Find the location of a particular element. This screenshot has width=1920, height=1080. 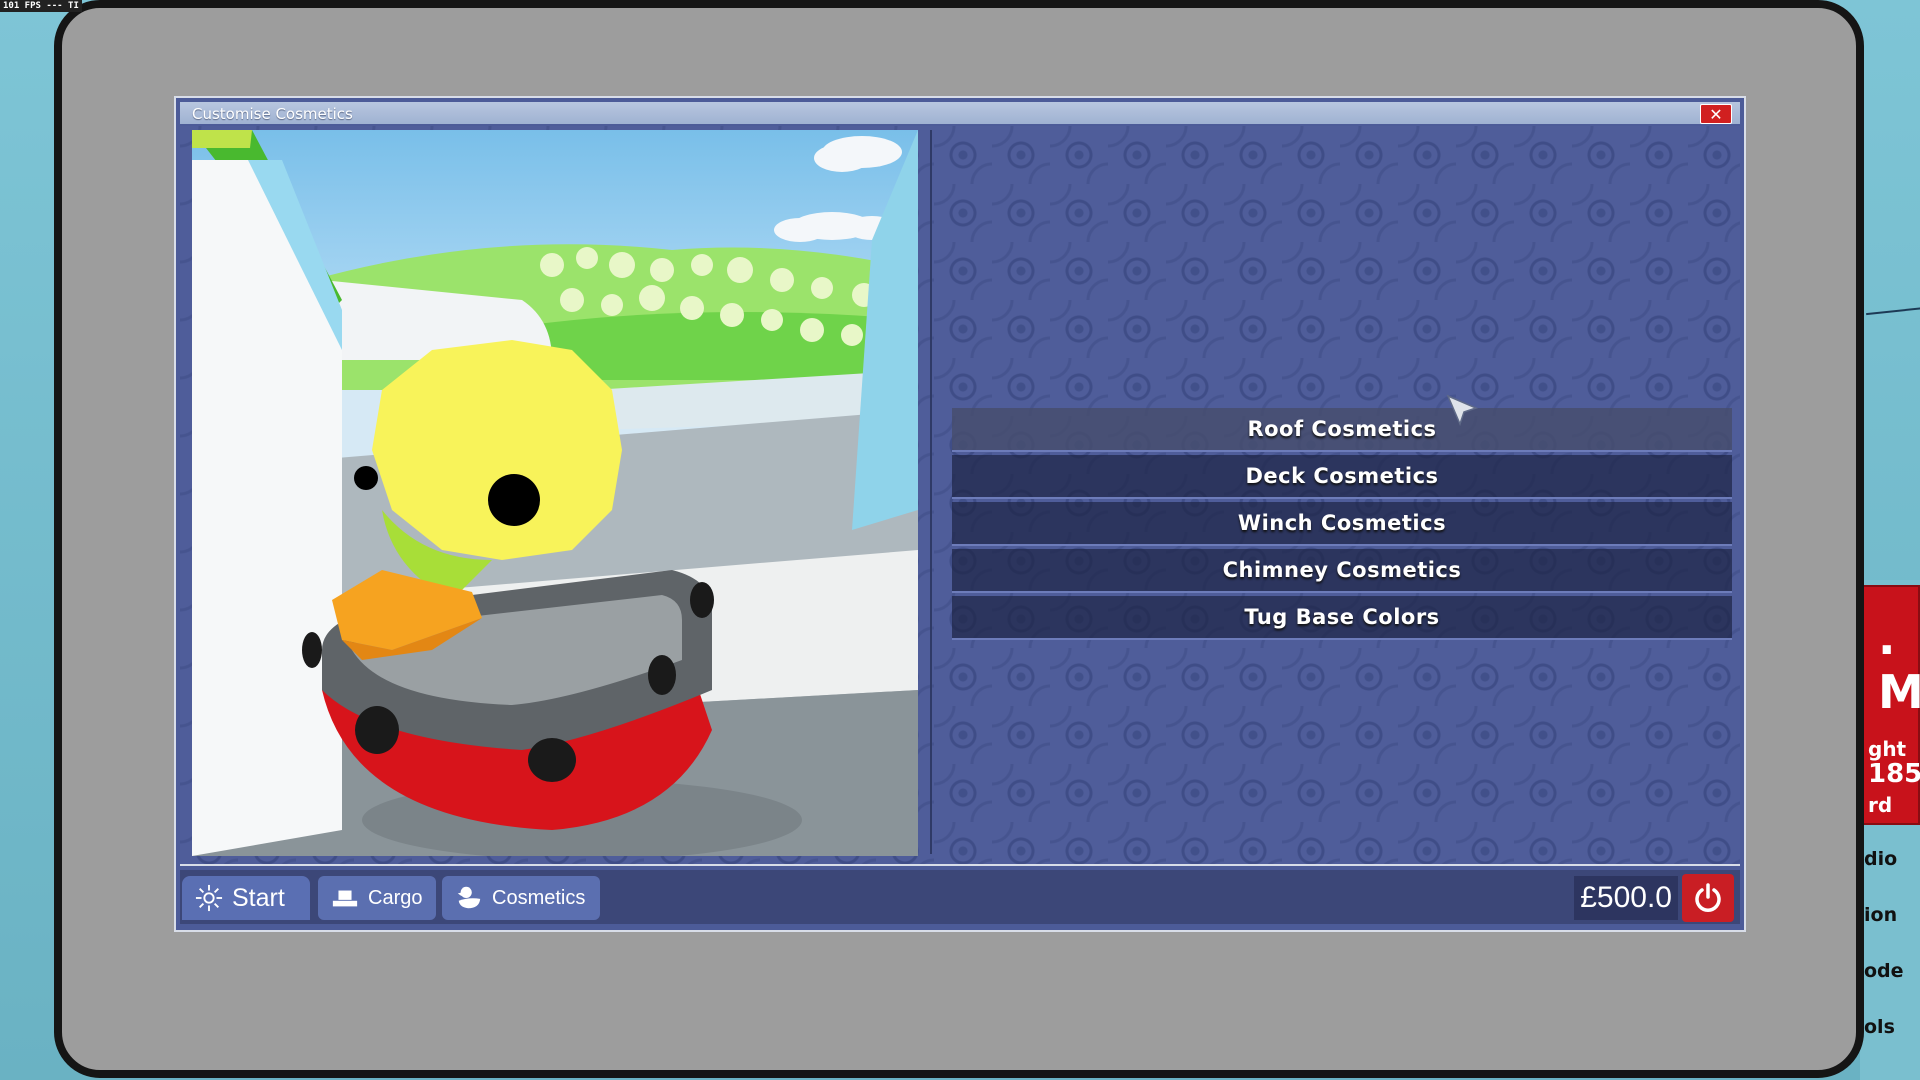

taskbar: Start Cargo Cosmetics £500.0 is located at coordinates (960, 897).